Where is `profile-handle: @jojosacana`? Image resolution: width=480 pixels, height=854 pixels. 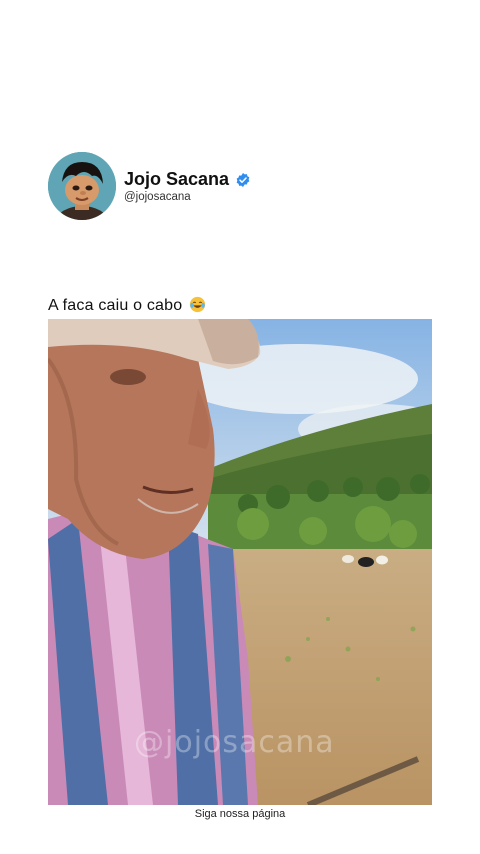
profile-handle: @jojosacana is located at coordinates (187, 197).